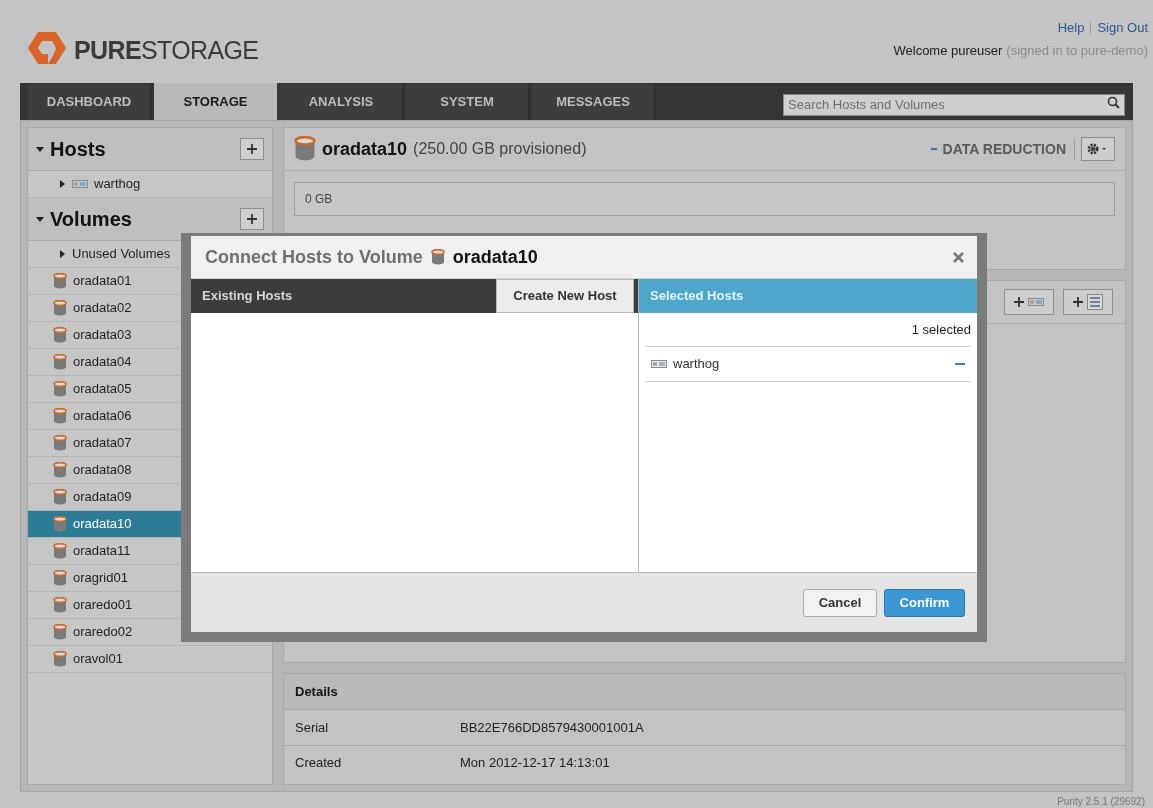 The image size is (1153, 808). Describe the element at coordinates (704, 199) in the screenshot. I see `capacity-bar: 0 GB` at that location.